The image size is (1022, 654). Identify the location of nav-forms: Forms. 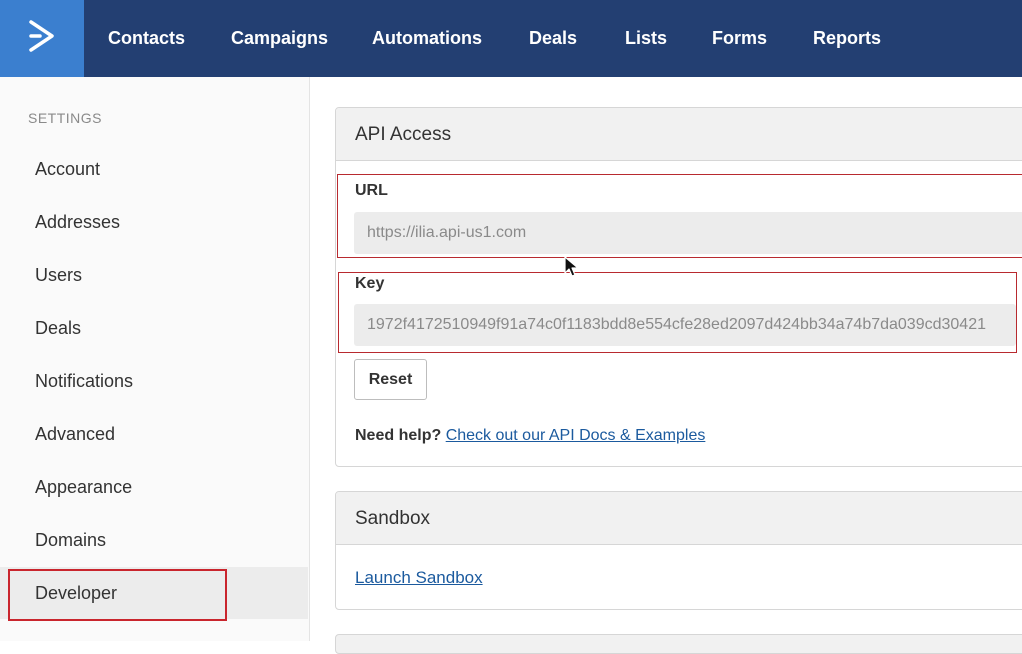
(739, 38).